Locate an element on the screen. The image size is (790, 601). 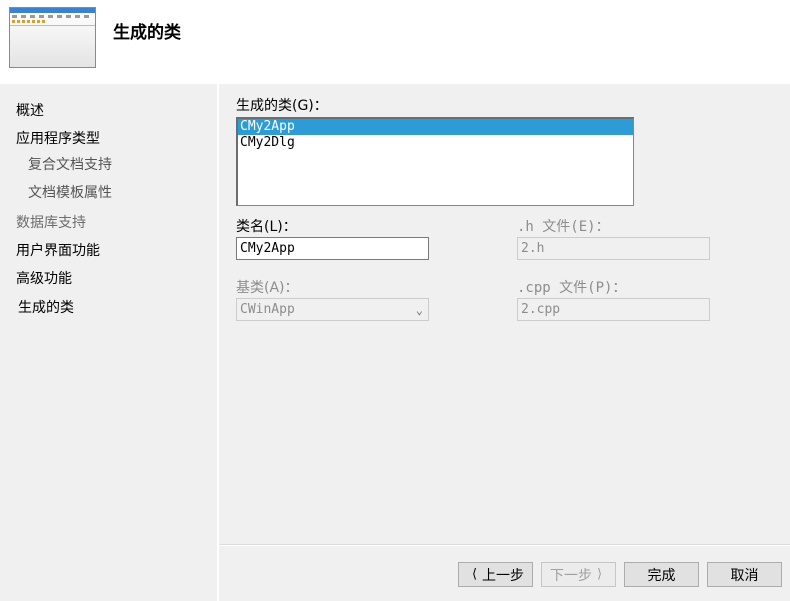
h-file-input: 2.h is located at coordinates (613, 248).